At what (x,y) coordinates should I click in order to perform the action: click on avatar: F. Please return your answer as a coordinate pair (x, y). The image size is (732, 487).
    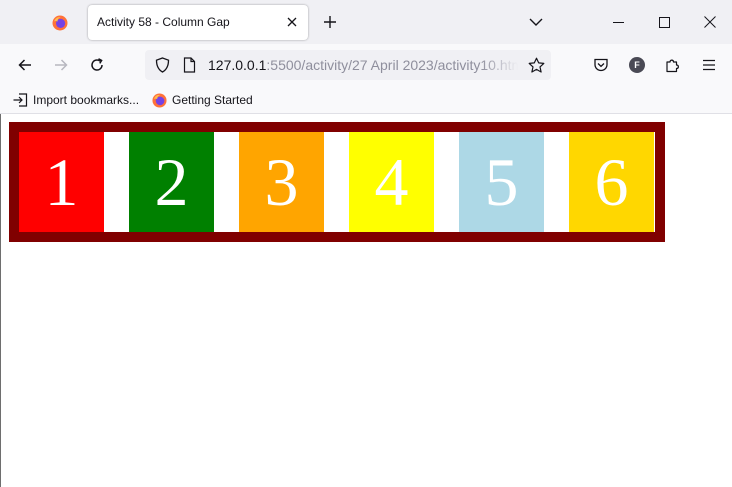
    Looking at the image, I should click on (637, 65).